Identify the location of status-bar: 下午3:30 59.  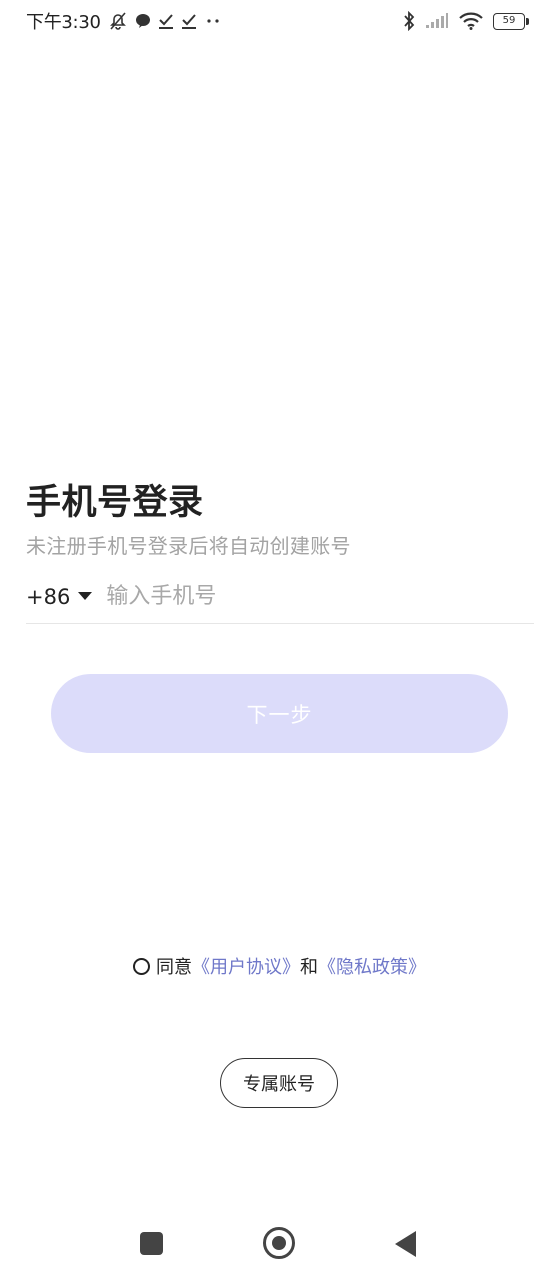
(279, 21).